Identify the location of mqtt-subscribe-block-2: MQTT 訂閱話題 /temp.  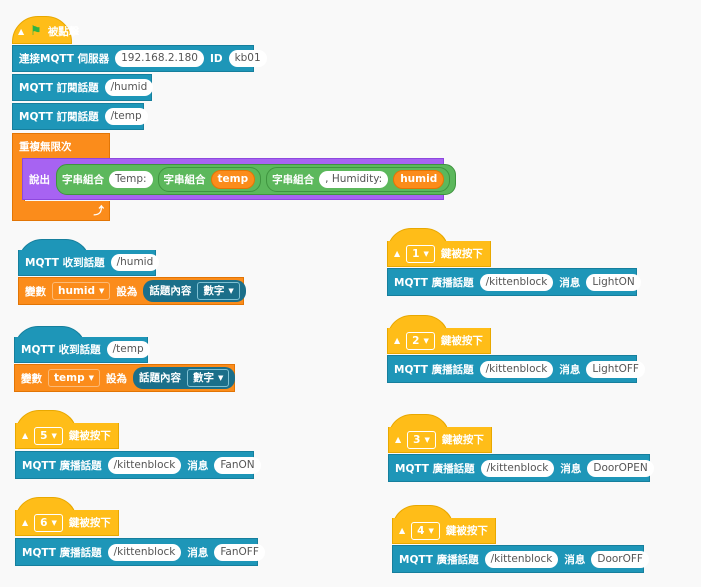
(80, 116).